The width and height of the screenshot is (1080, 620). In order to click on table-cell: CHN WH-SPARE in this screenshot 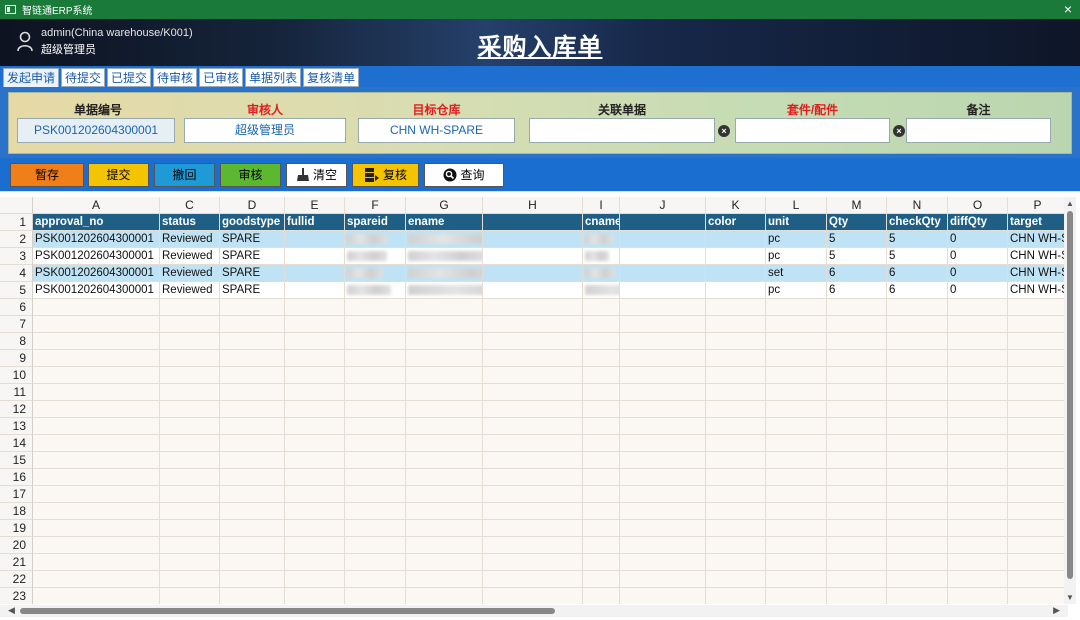, I will do `click(1036, 239)`.